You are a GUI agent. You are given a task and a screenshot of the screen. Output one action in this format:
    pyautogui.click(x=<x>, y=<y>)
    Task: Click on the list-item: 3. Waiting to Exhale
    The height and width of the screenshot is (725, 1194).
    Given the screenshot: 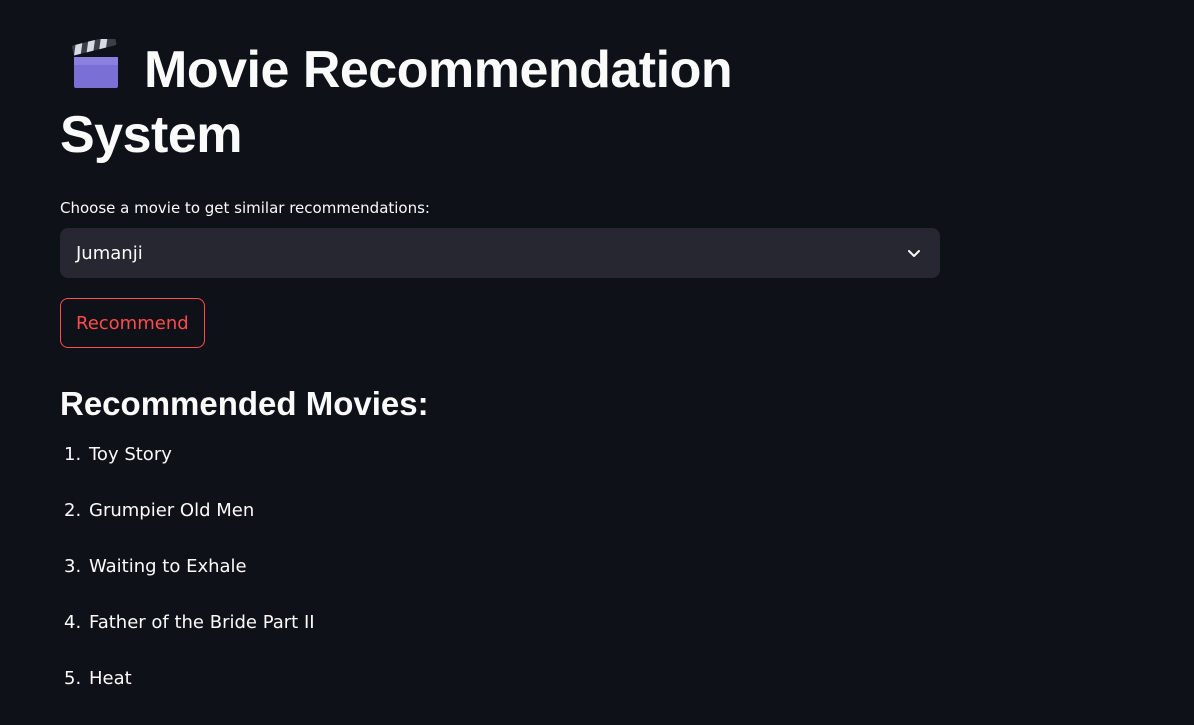 What is the action you would take?
    pyautogui.click(x=500, y=582)
    